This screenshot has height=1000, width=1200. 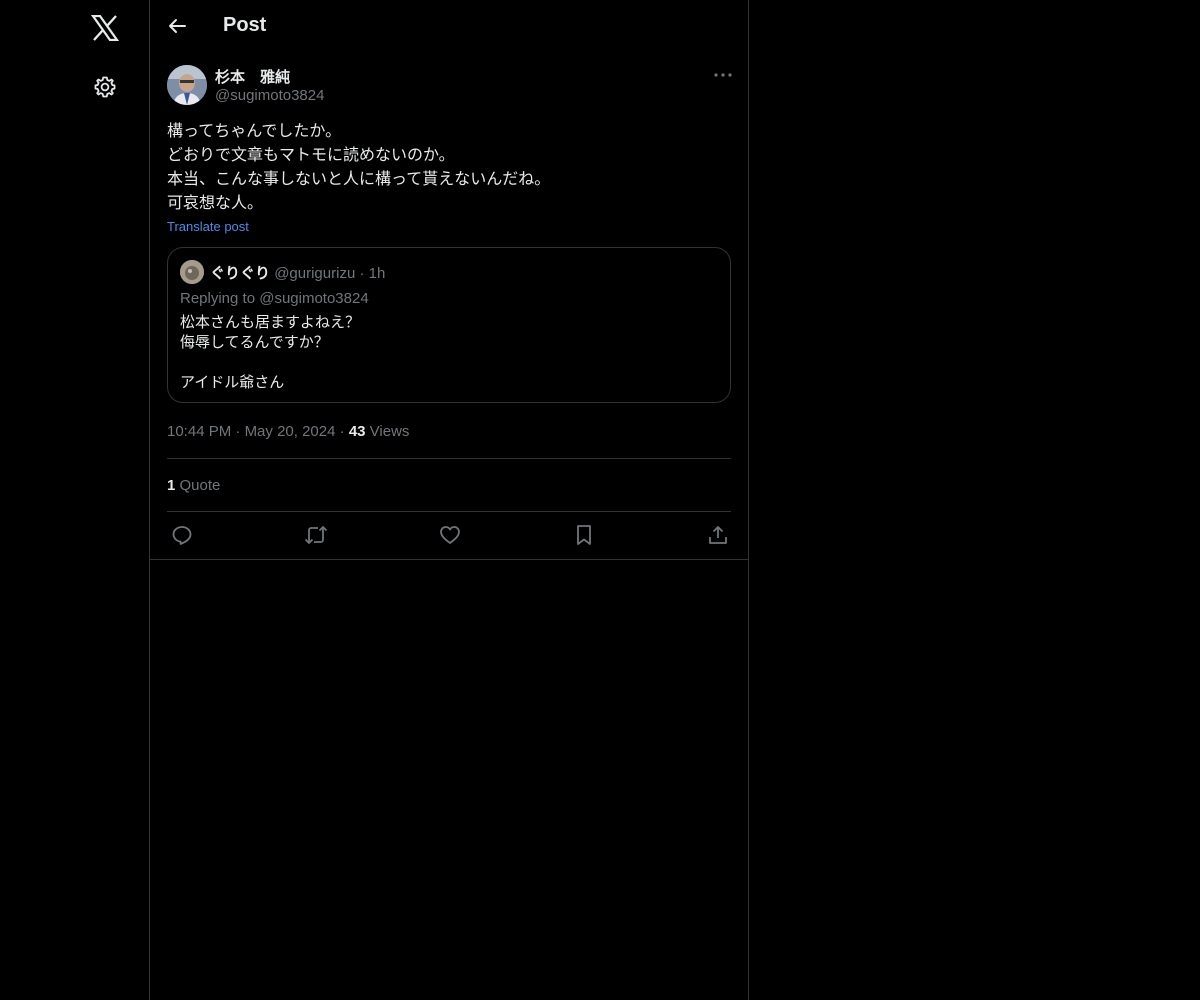 I want to click on quoted-header: ぐりぐり @gurigurizu · 1h, so click(x=297, y=272).